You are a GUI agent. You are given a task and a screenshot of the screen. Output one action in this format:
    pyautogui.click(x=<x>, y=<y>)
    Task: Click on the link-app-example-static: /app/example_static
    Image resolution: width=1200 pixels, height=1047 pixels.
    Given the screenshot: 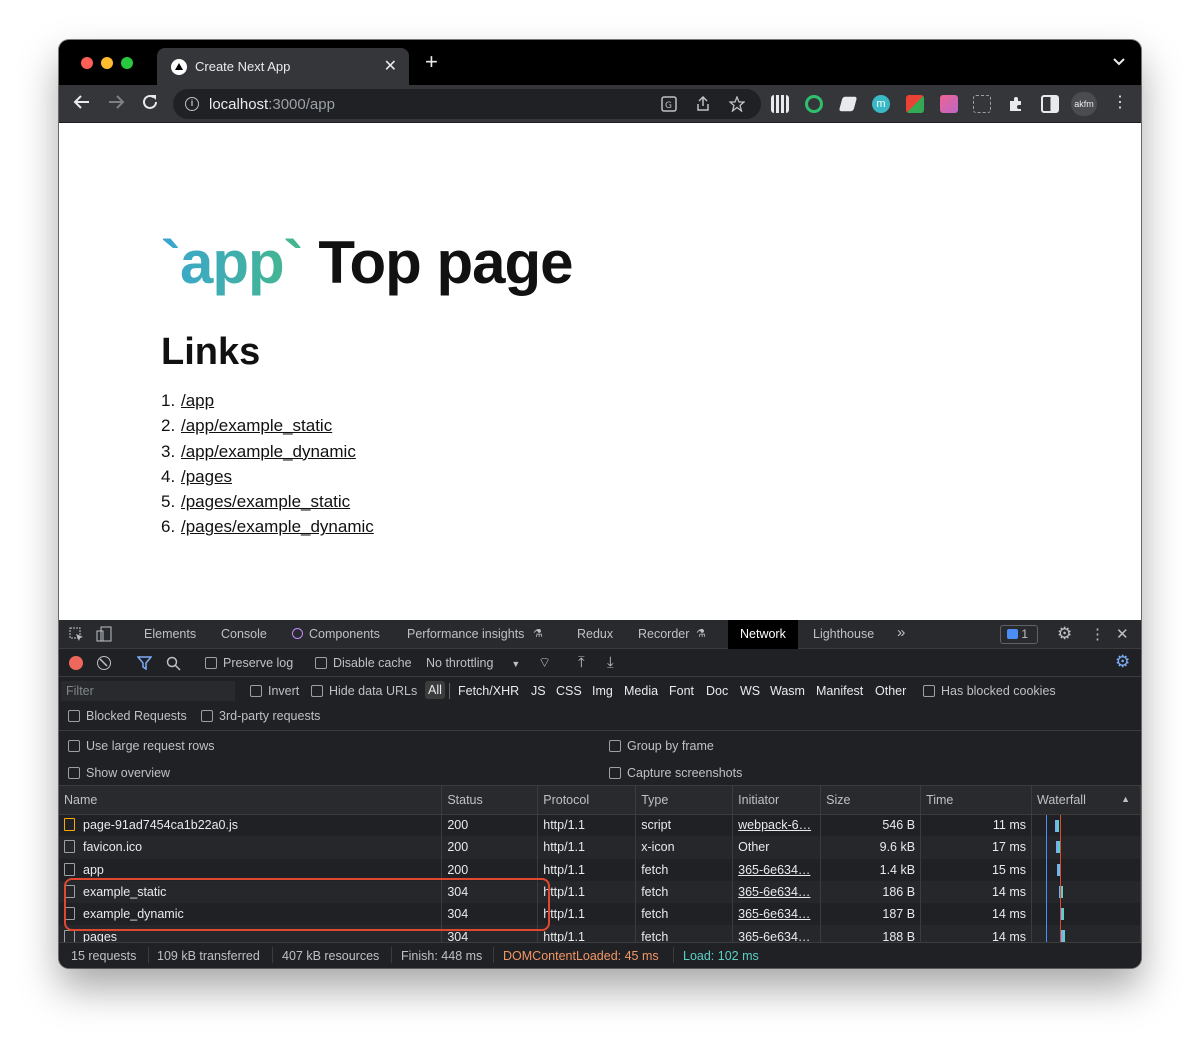 What is the action you would take?
    pyautogui.click(x=256, y=425)
    